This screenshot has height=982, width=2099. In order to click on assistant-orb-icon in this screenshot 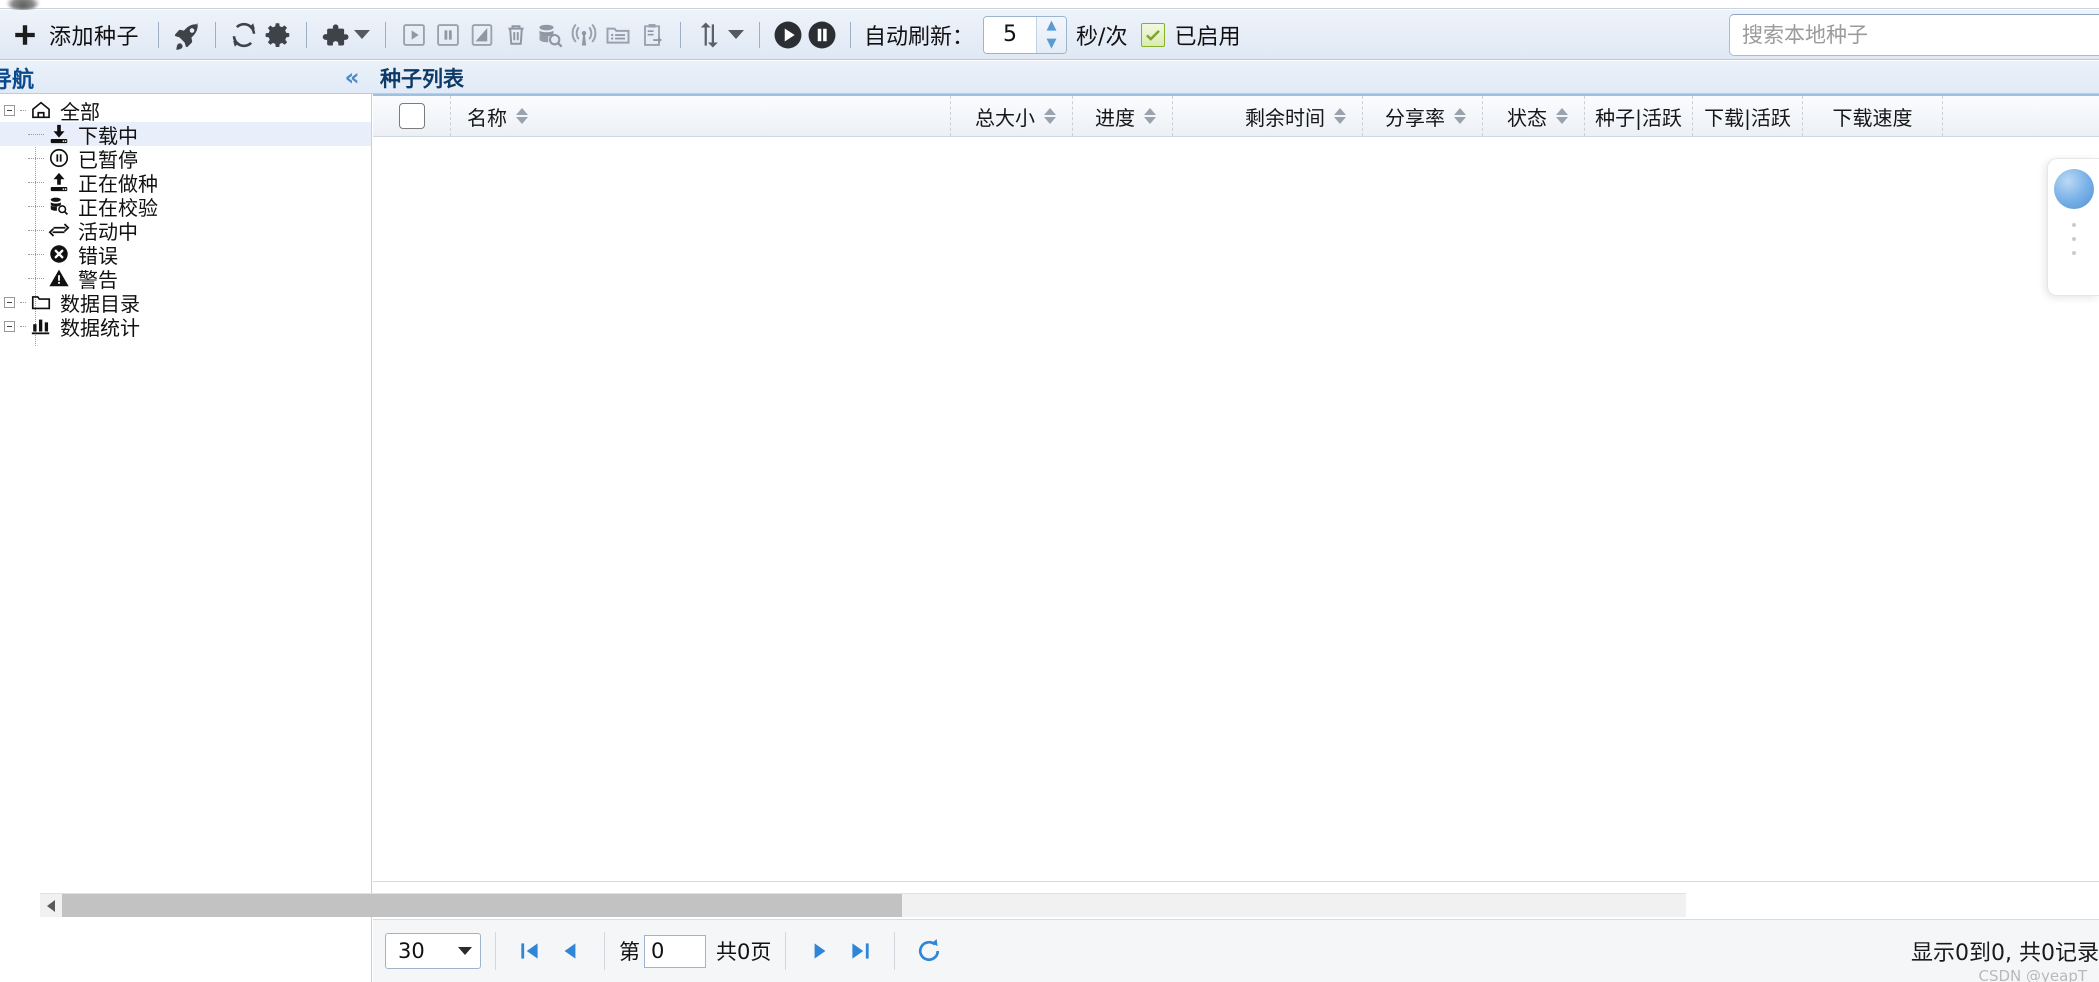, I will do `click(2073, 189)`.